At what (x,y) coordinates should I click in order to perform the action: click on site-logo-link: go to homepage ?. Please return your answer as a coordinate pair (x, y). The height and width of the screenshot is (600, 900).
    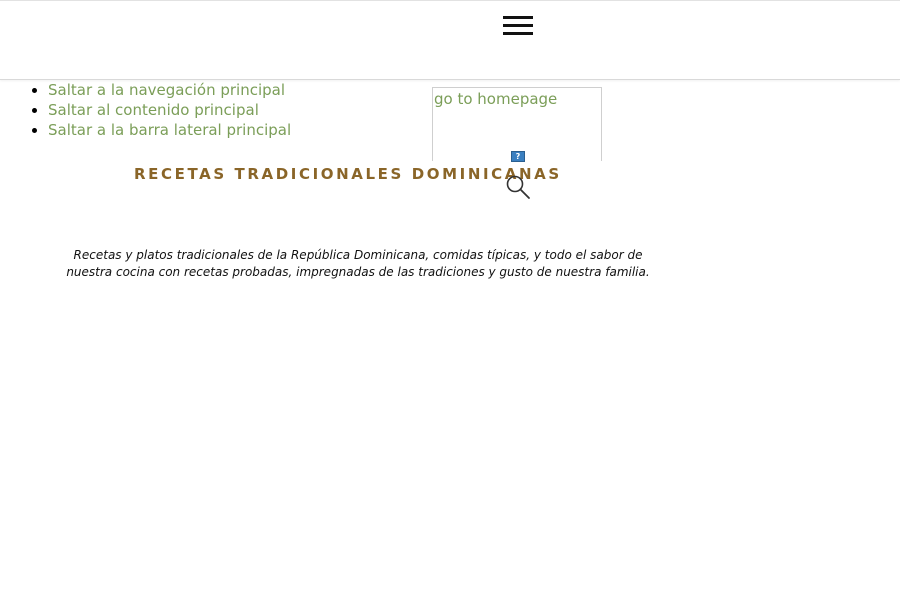
    Looking at the image, I should click on (517, 124).